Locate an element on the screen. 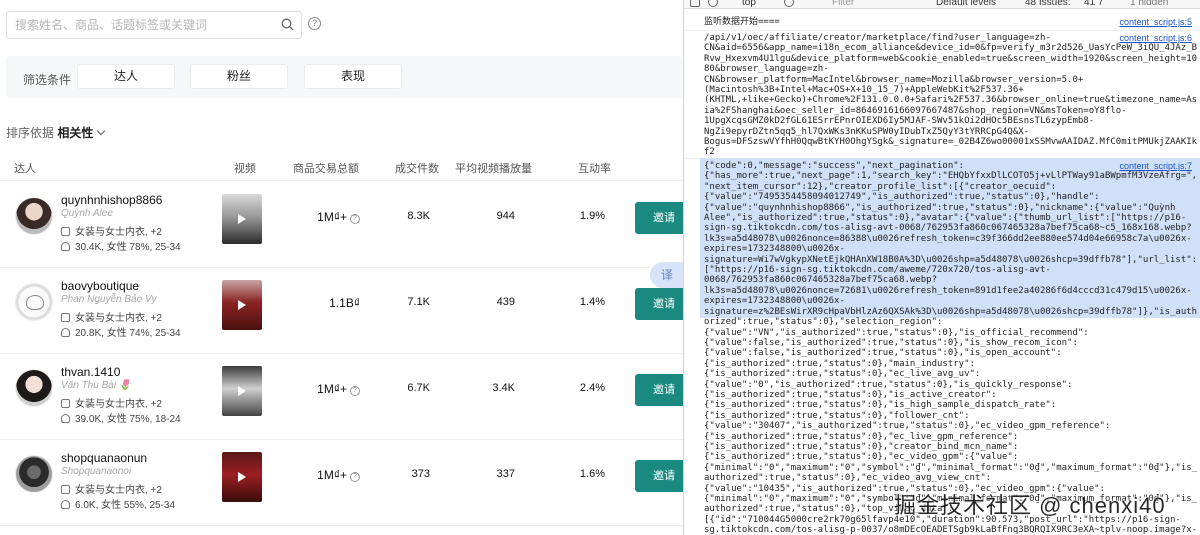 The height and width of the screenshot is (535, 1200). followers-text: 39.0K, 女性 75%, 18-24 is located at coordinates (128, 419).